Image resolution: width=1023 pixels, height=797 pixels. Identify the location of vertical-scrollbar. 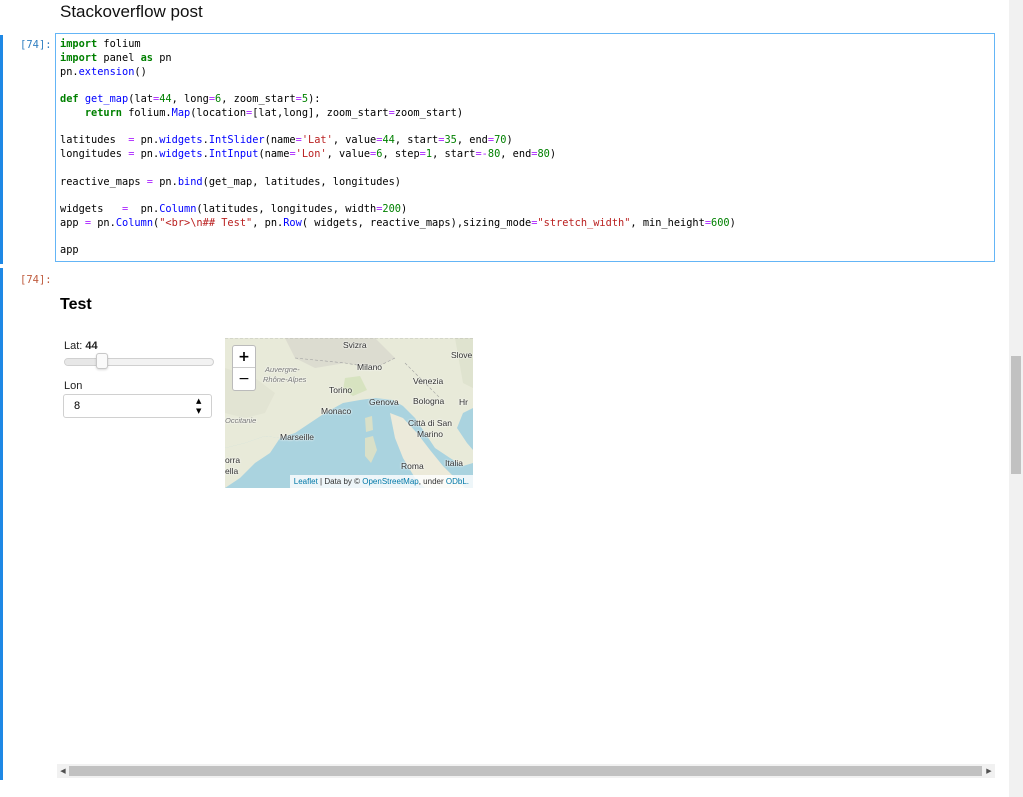
(1016, 398).